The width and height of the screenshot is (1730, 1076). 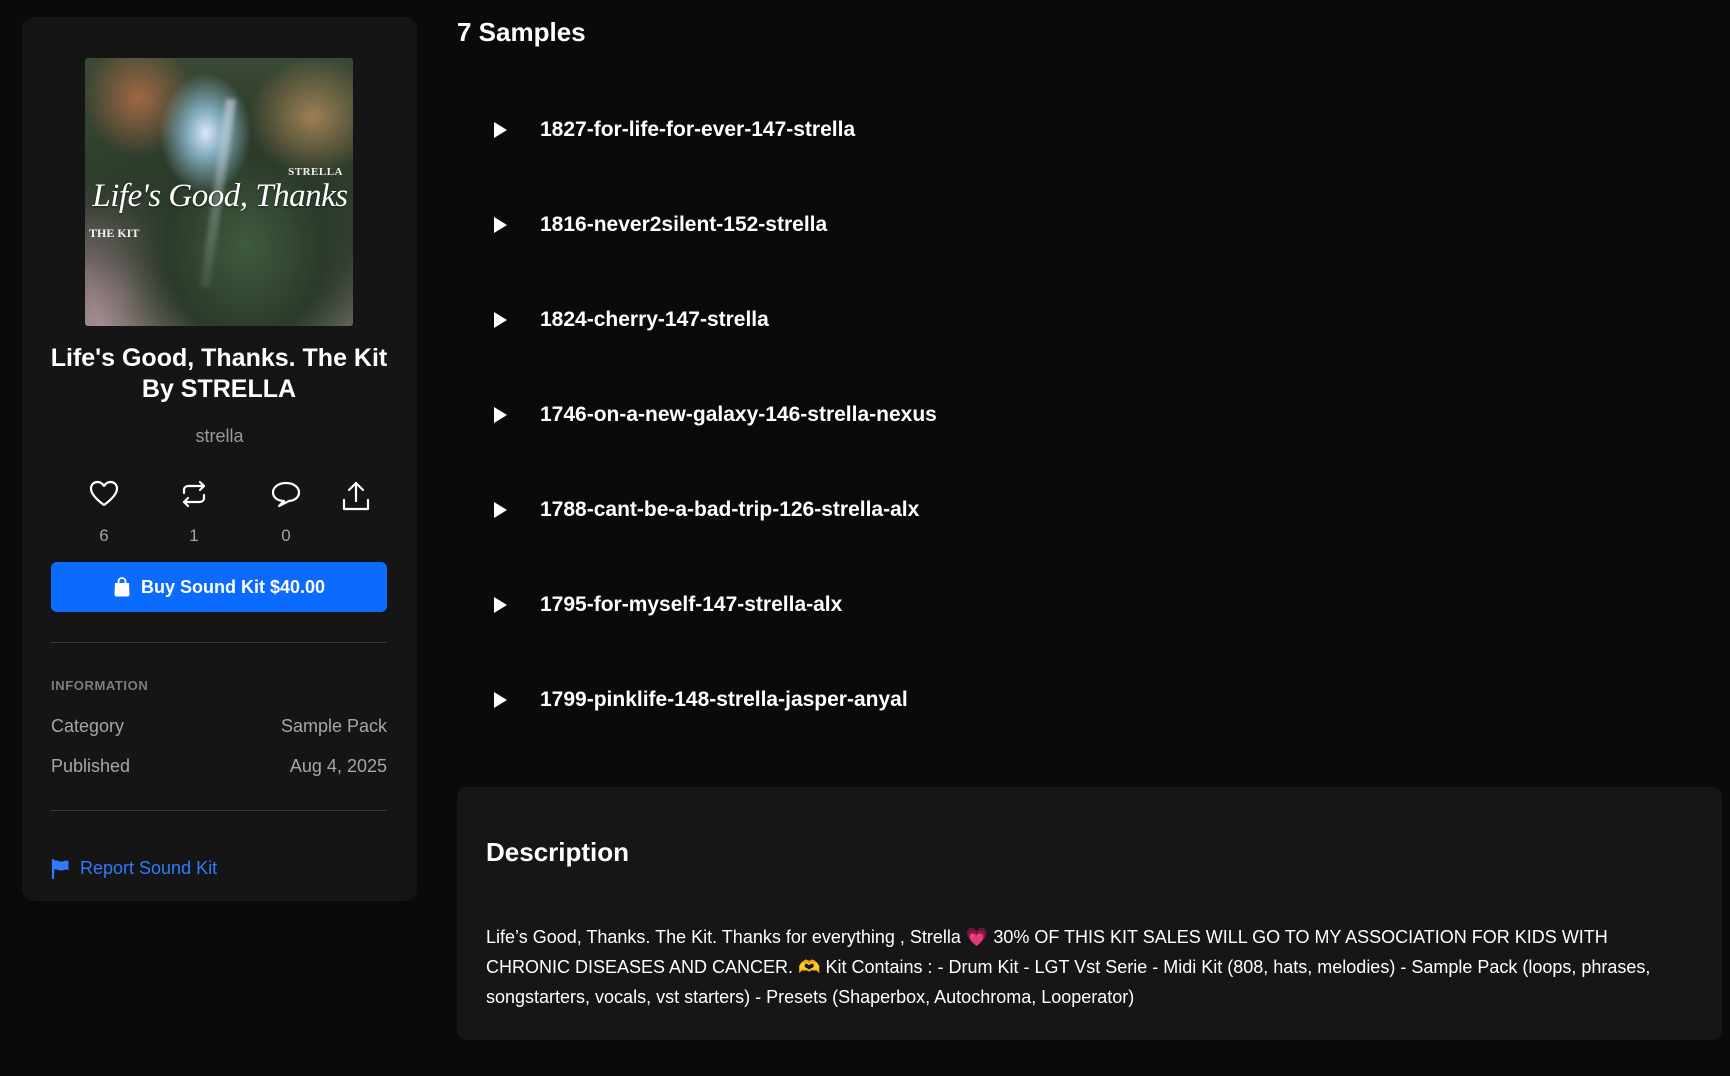 What do you see at coordinates (219, 373) in the screenshot?
I see `kit-title: Life's Good, Thanks. The Kit By STRELLA` at bounding box center [219, 373].